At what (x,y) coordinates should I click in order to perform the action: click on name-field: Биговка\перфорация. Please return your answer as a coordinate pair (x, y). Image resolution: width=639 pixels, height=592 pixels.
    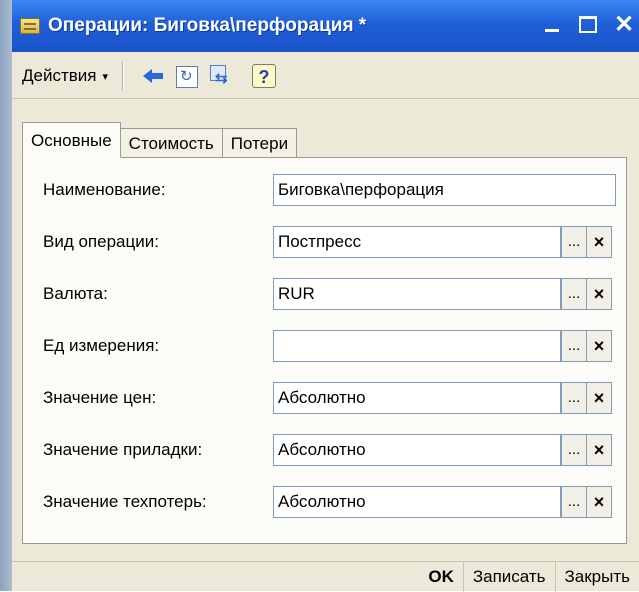
    Looking at the image, I should click on (444, 190).